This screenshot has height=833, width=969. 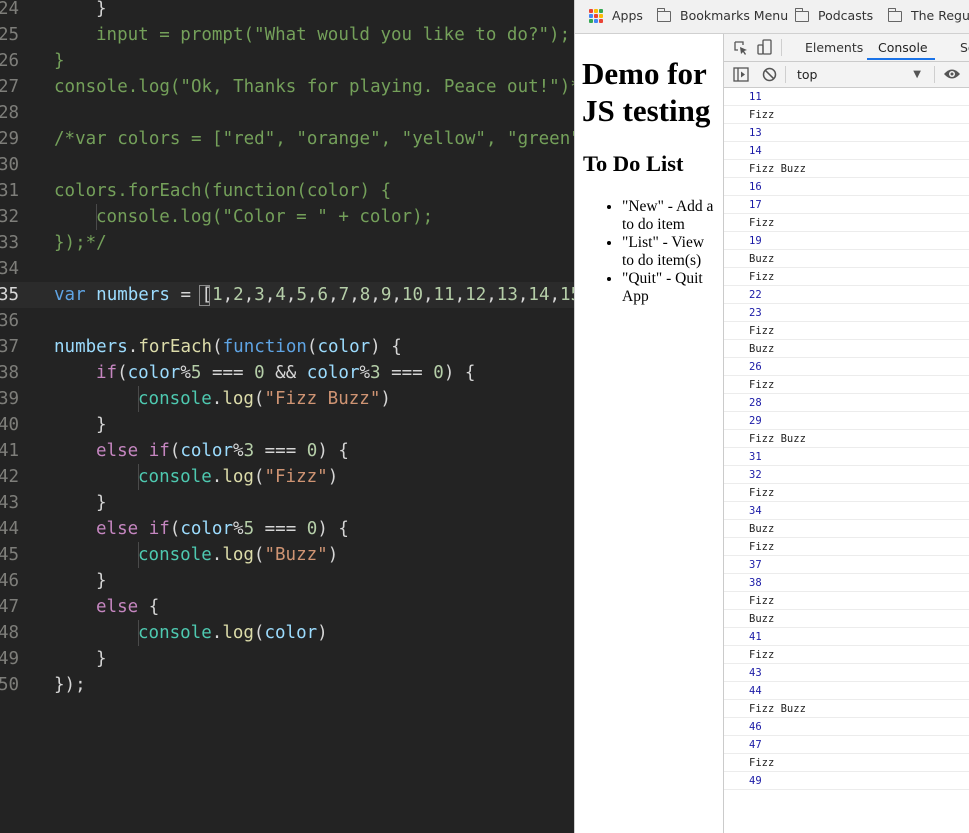 What do you see at coordinates (476, 295) in the screenshot?
I see `code-token: 12` at bounding box center [476, 295].